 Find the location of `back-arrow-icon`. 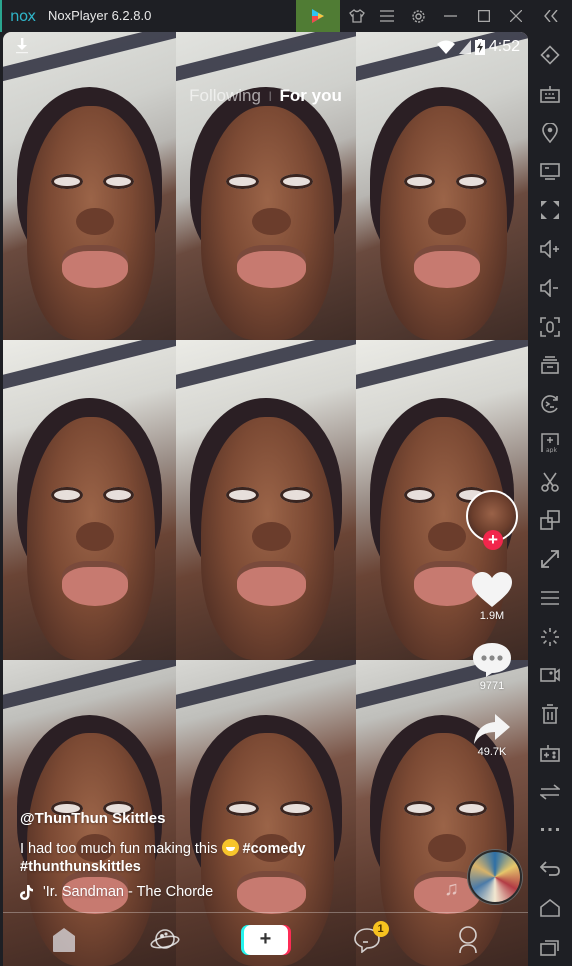

back-arrow-icon is located at coordinates (550, 869).